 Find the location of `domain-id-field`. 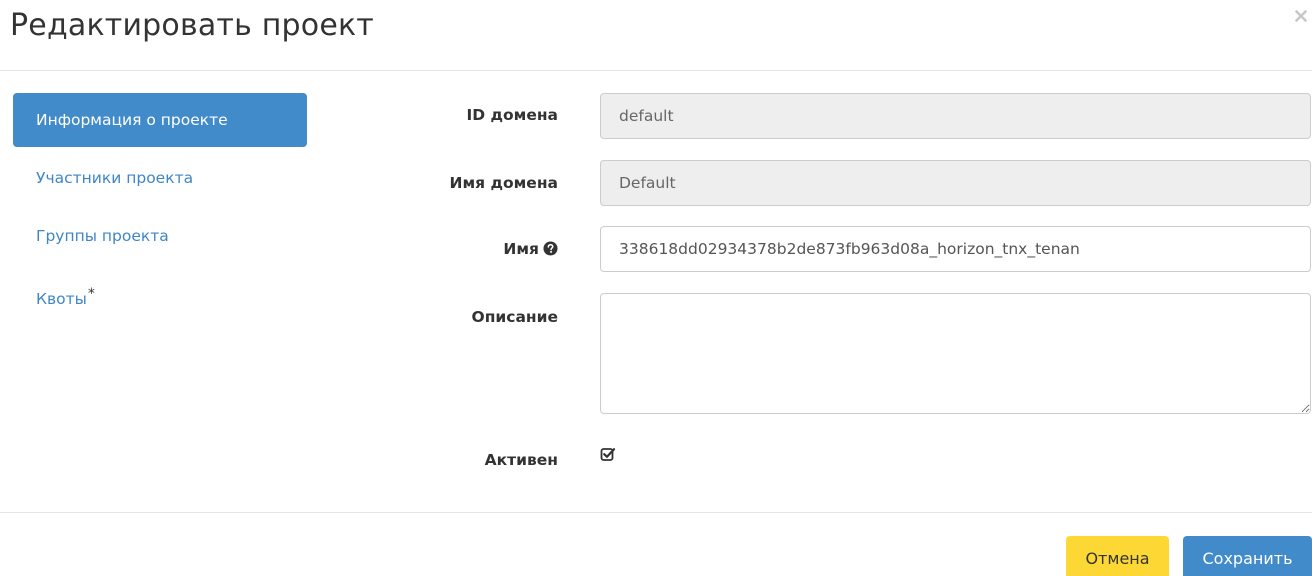

domain-id-field is located at coordinates (955, 116).